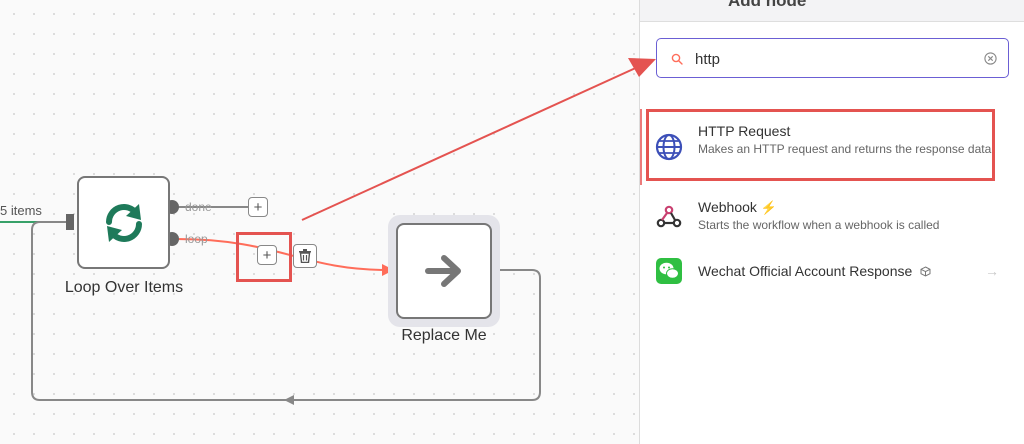 Image resolution: width=1024 pixels, height=444 pixels. I want to click on replace-node-label: Replace Me, so click(444, 335).